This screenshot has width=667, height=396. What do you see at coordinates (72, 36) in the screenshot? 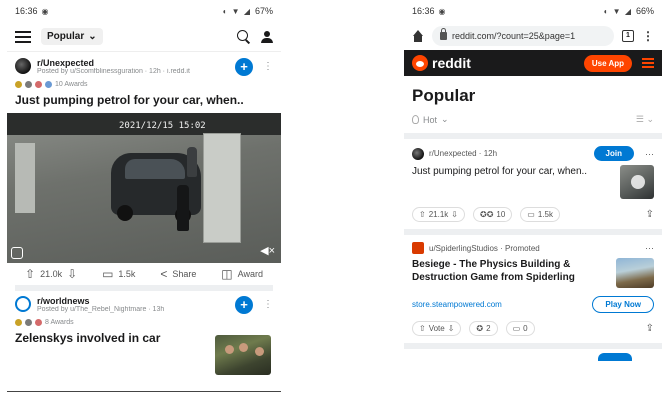
I see `feed-selector: Popular ⌄` at bounding box center [72, 36].